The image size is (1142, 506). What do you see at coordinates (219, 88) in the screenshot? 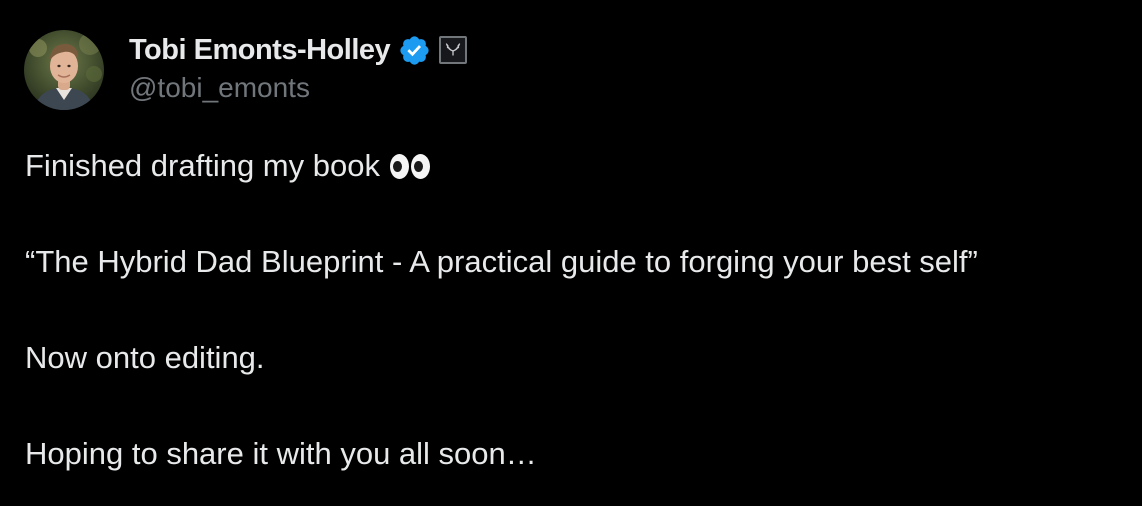
I see `author-handle: @tobi_emonts` at bounding box center [219, 88].